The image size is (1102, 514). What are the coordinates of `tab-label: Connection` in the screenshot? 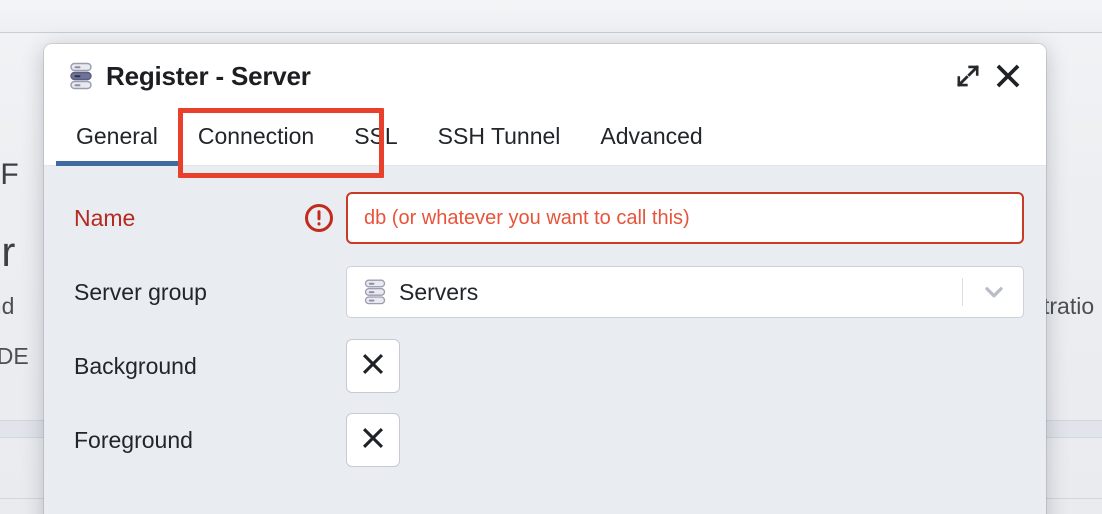 It's located at (256, 136).